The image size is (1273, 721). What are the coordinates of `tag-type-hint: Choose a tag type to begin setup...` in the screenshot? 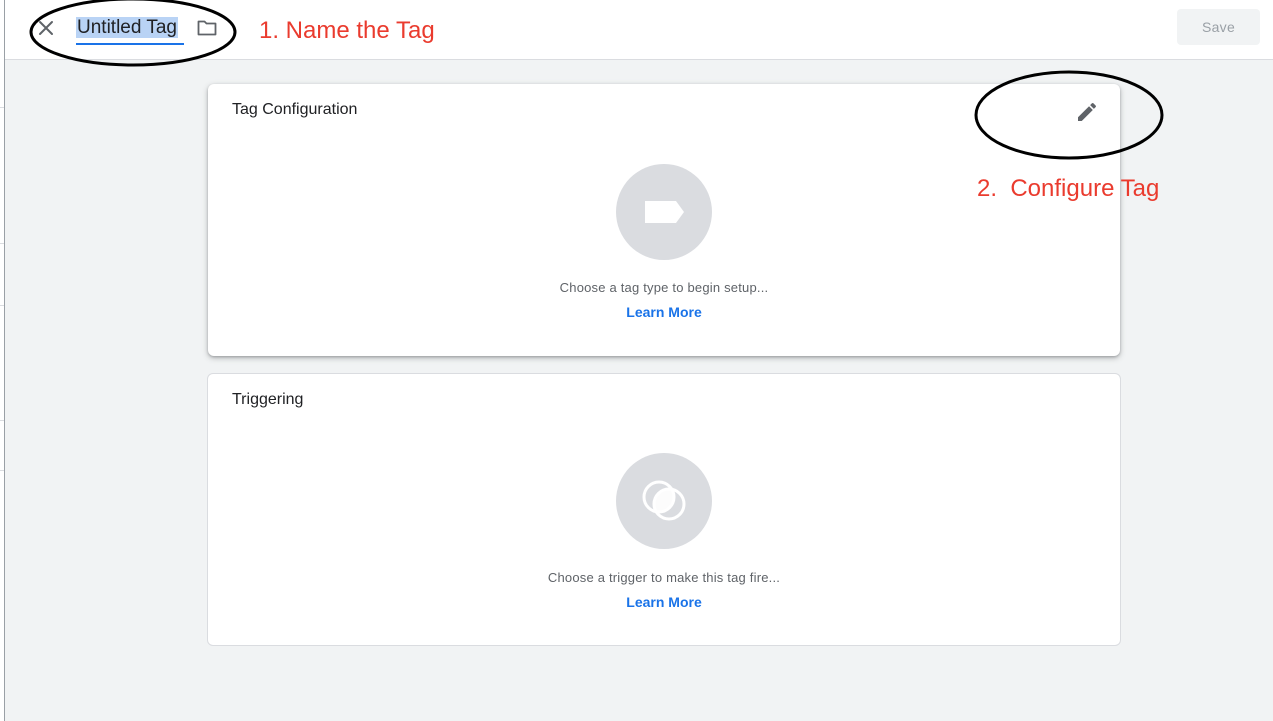 It's located at (664, 287).